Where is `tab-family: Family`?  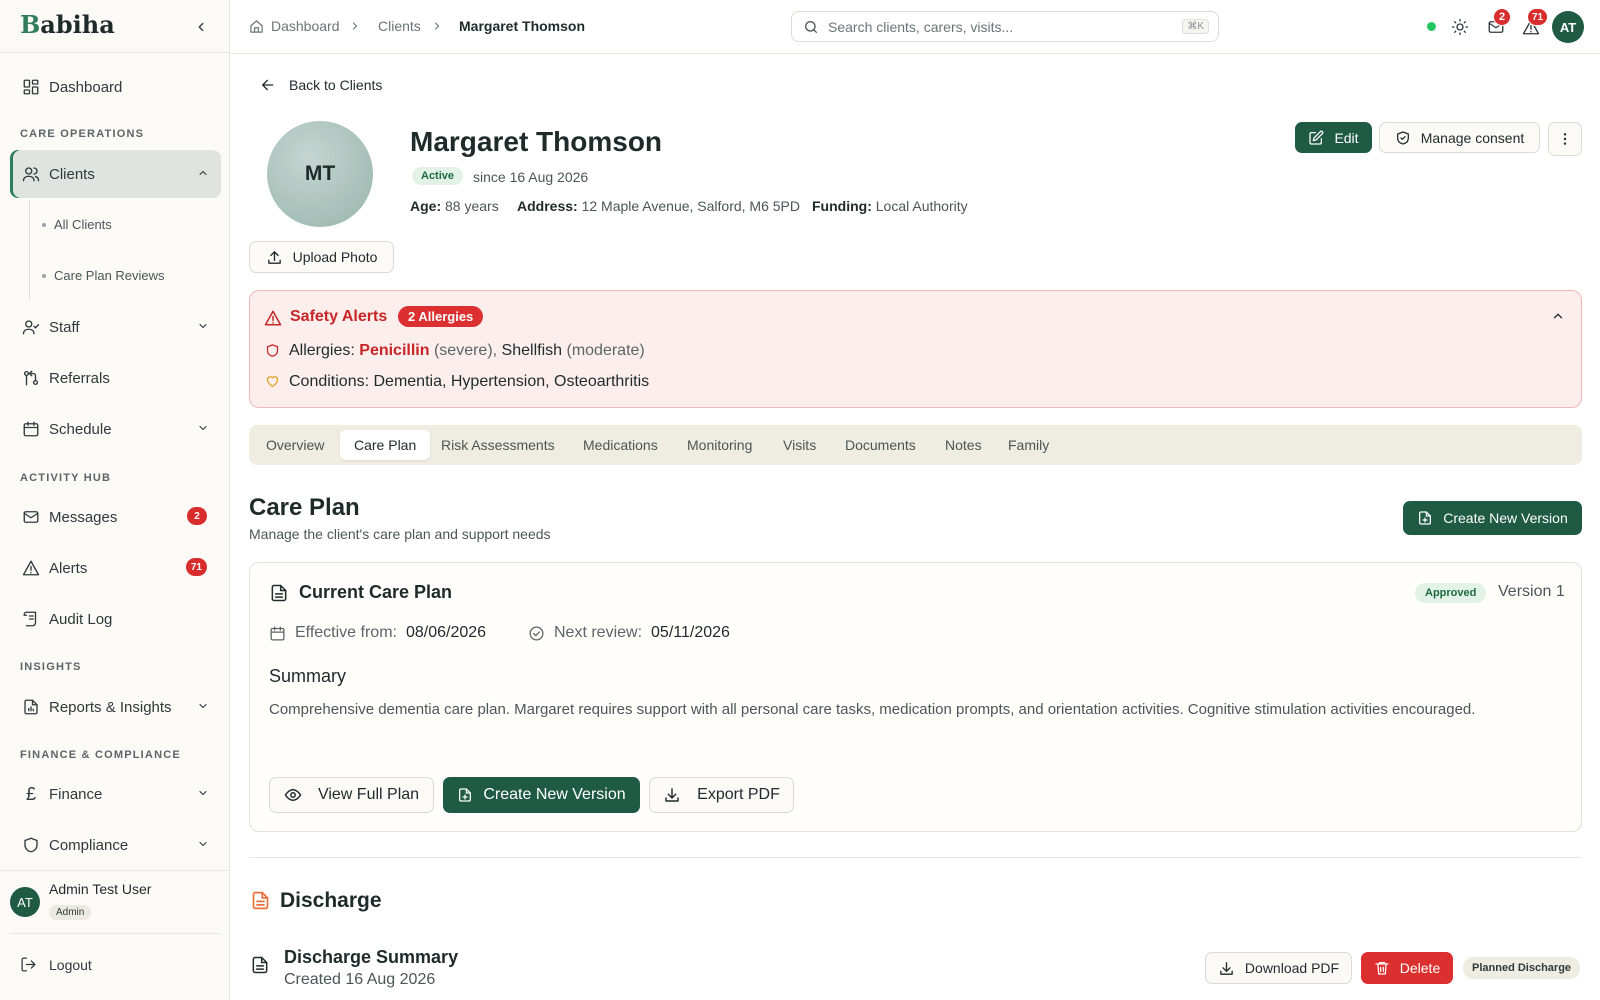 tab-family: Family is located at coordinates (1028, 445).